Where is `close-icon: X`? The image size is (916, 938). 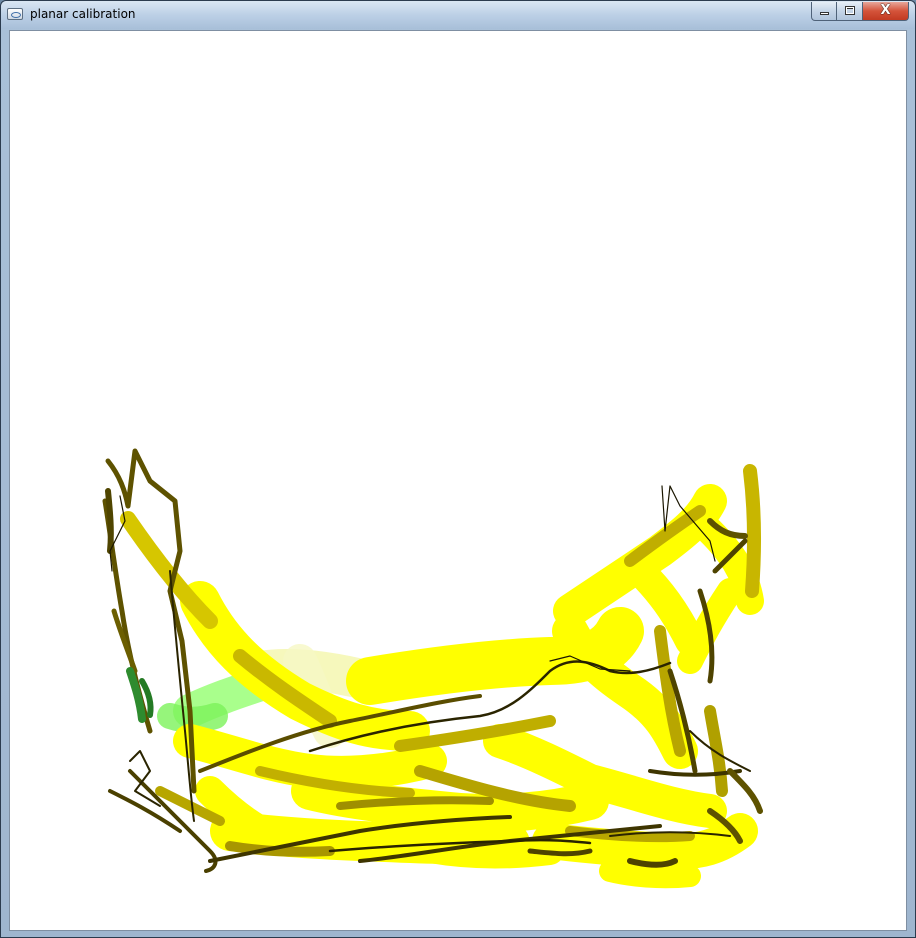
close-icon: X is located at coordinates (885, 10).